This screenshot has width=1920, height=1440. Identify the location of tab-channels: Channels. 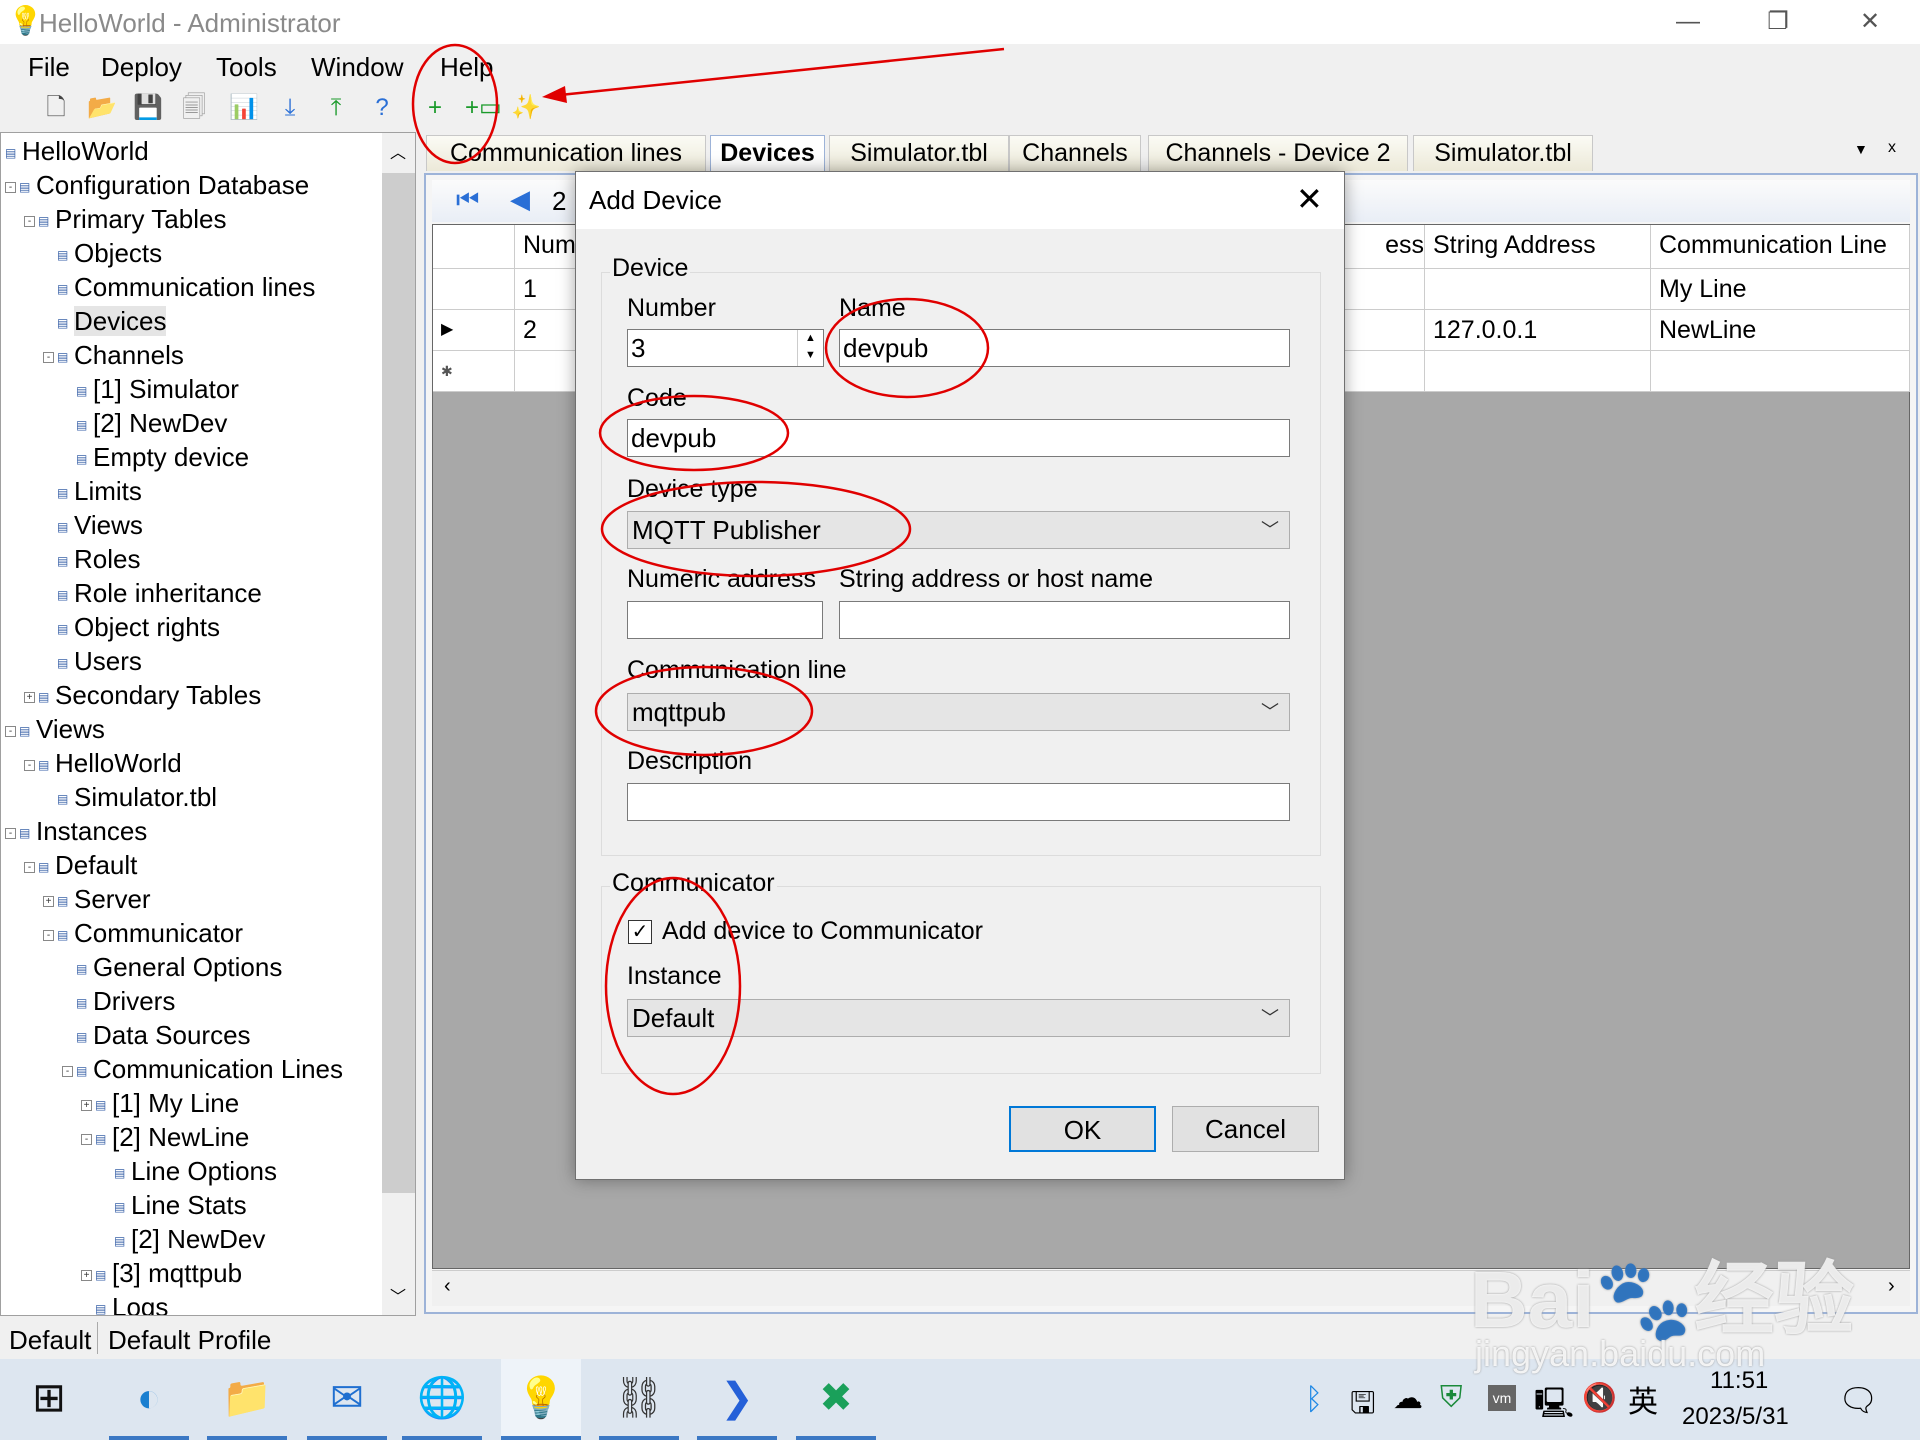
(1075, 153).